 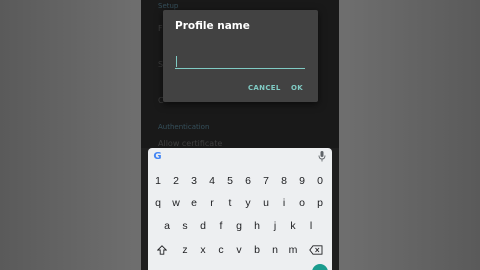 What do you see at coordinates (157, 156) in the screenshot?
I see `google-g-icon: G` at bounding box center [157, 156].